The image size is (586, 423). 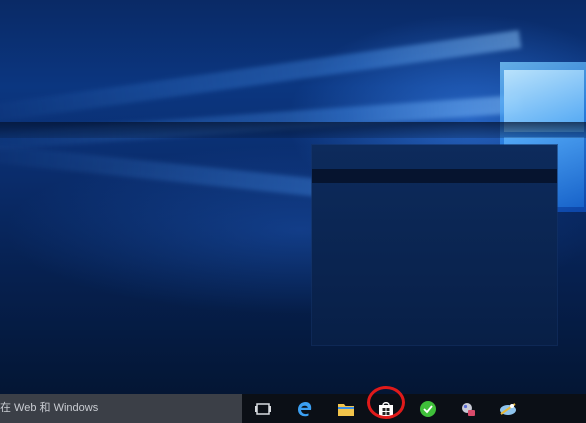 I want to click on file-explorer-icon, so click(x=346, y=409).